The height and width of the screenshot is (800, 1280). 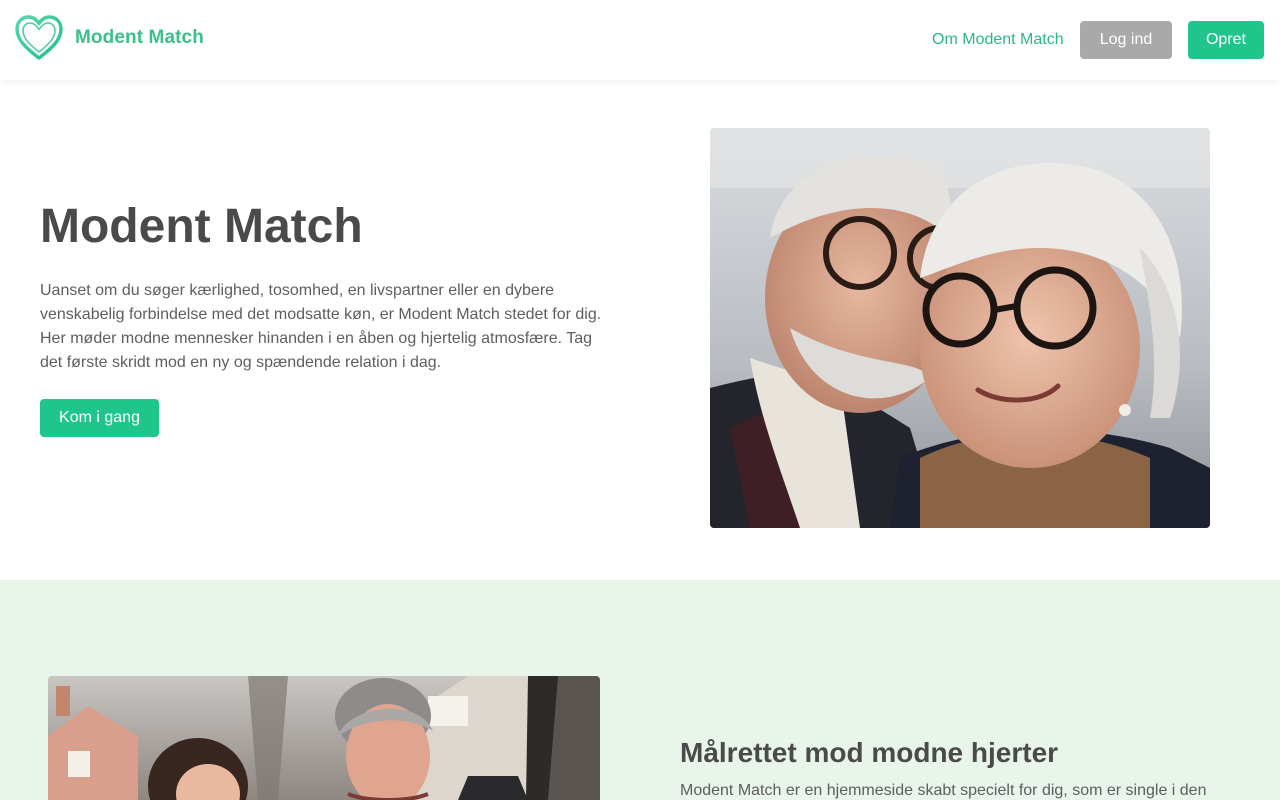 What do you see at coordinates (139, 37) in the screenshot?
I see `brand-name: Modent Match` at bounding box center [139, 37].